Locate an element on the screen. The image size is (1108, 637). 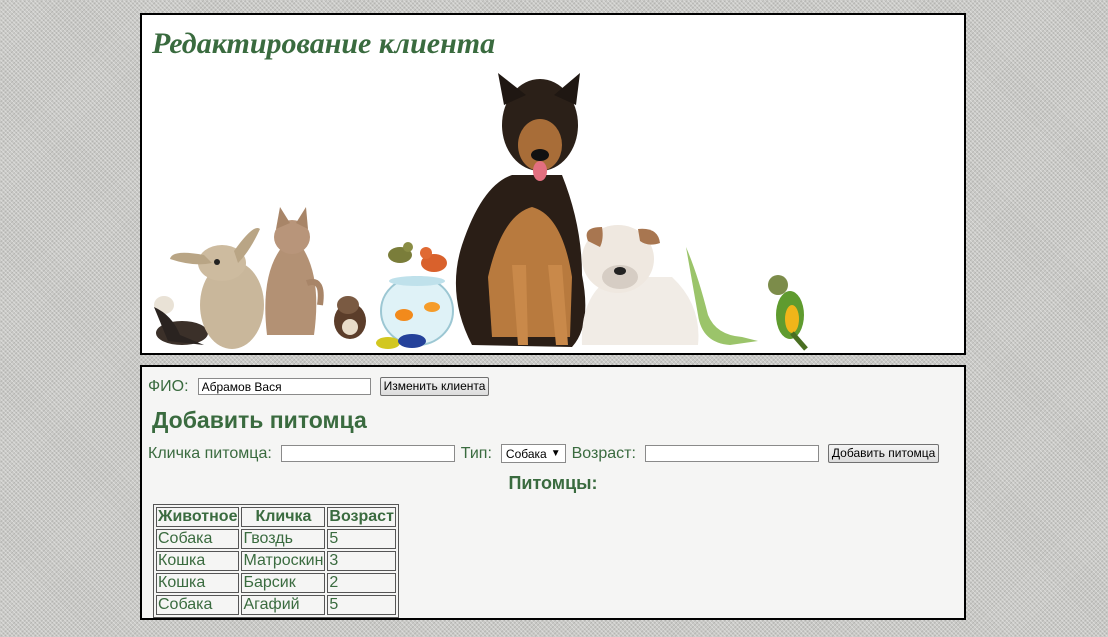
table-header-row: Животное Кличка Возраст is located at coordinates (276, 517).